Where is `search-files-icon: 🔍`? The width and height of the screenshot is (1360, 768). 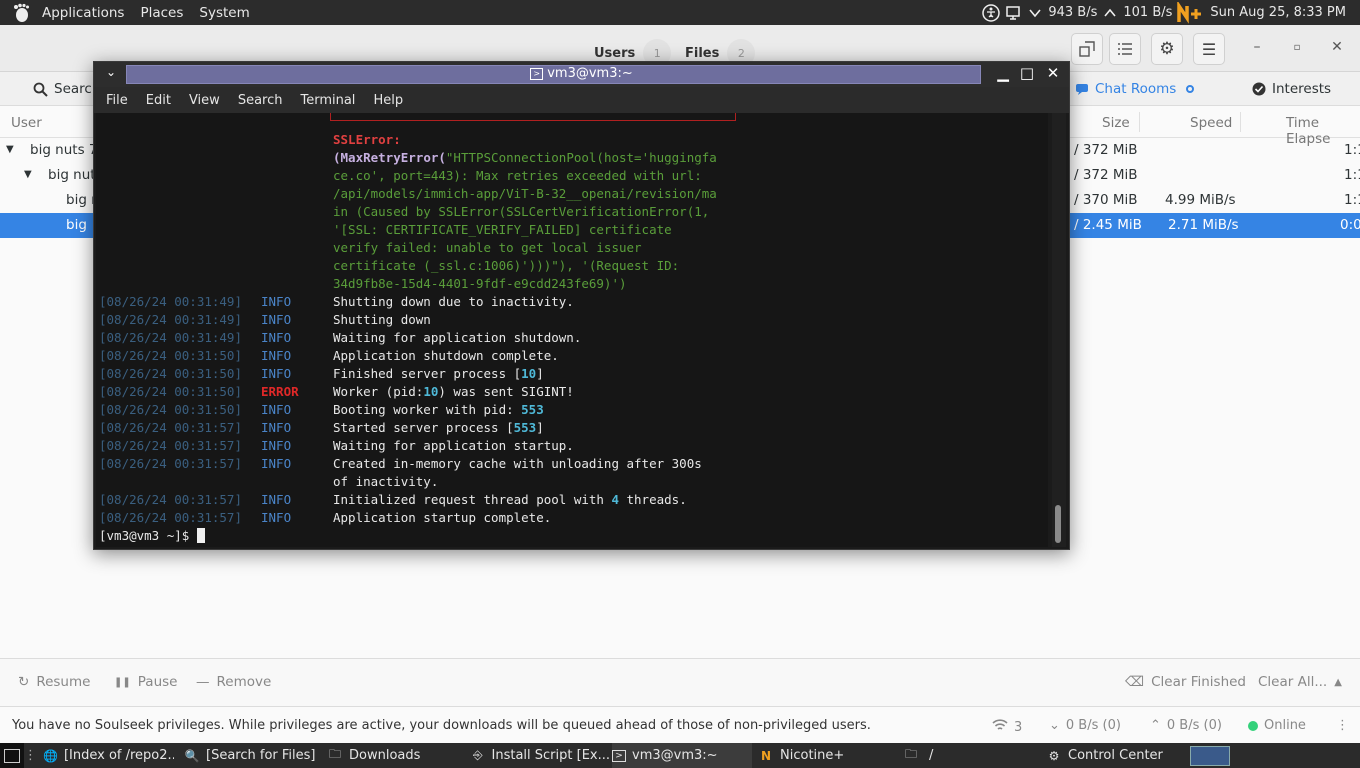
search-files-icon: 🔍 is located at coordinates (192, 755).